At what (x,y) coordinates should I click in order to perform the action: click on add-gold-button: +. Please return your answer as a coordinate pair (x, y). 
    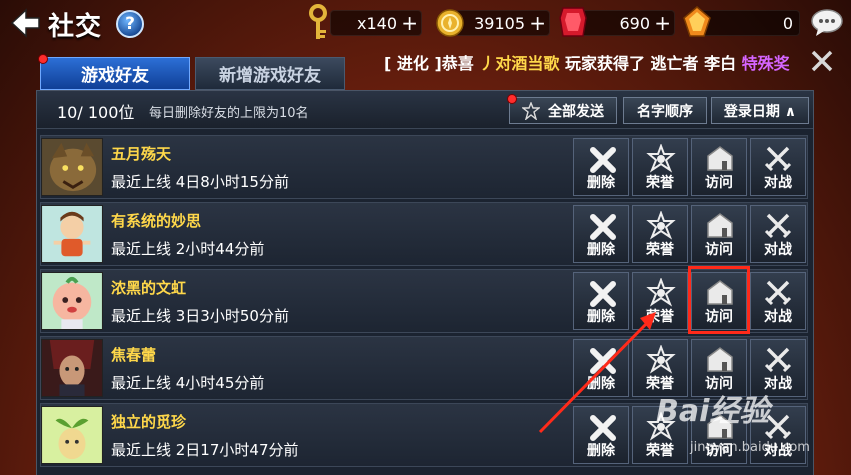
    Looking at the image, I should click on (537, 23).